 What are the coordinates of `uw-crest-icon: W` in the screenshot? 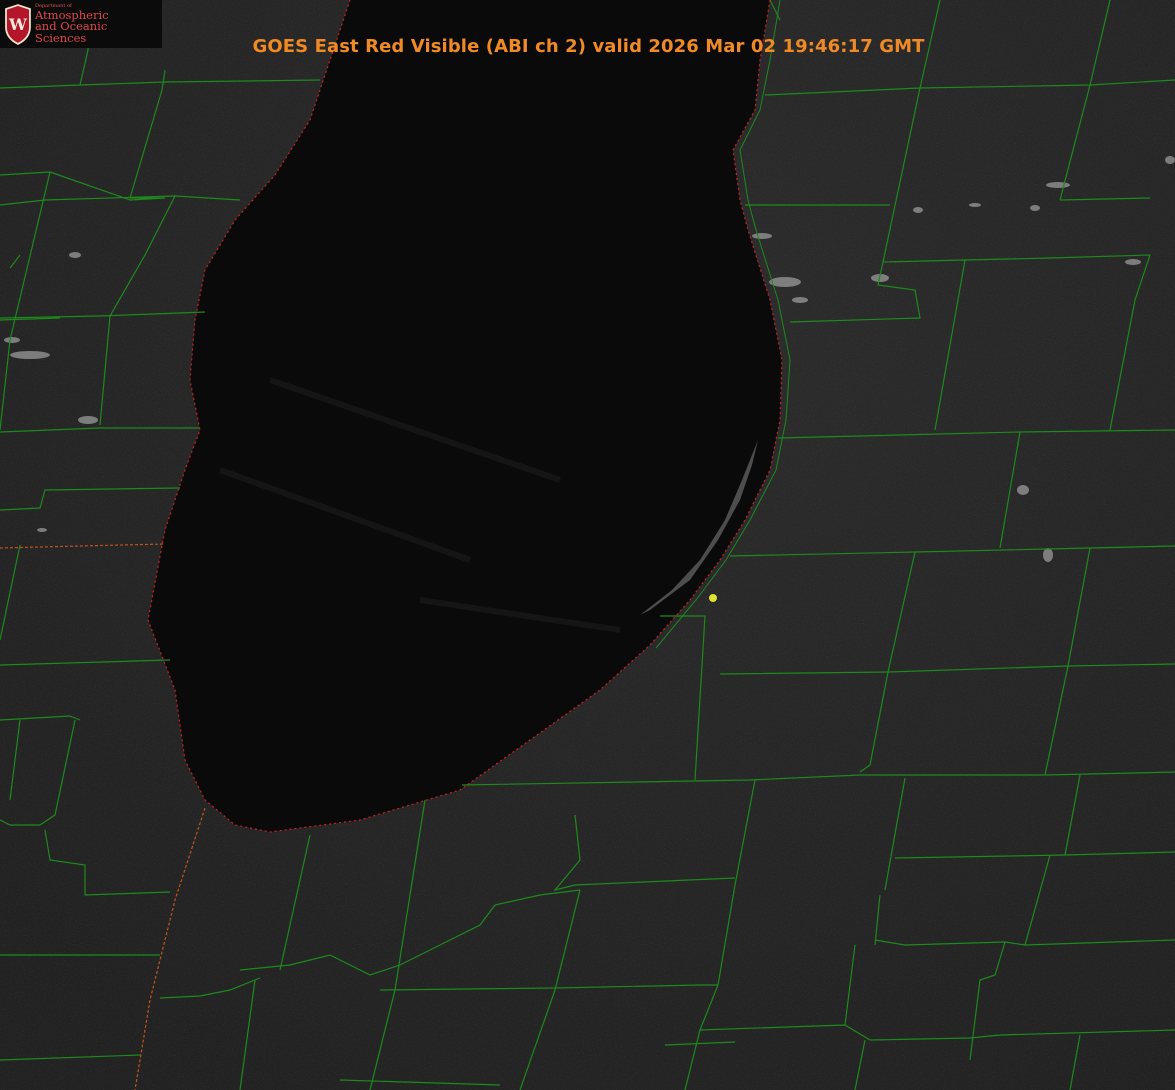 It's located at (18, 24).